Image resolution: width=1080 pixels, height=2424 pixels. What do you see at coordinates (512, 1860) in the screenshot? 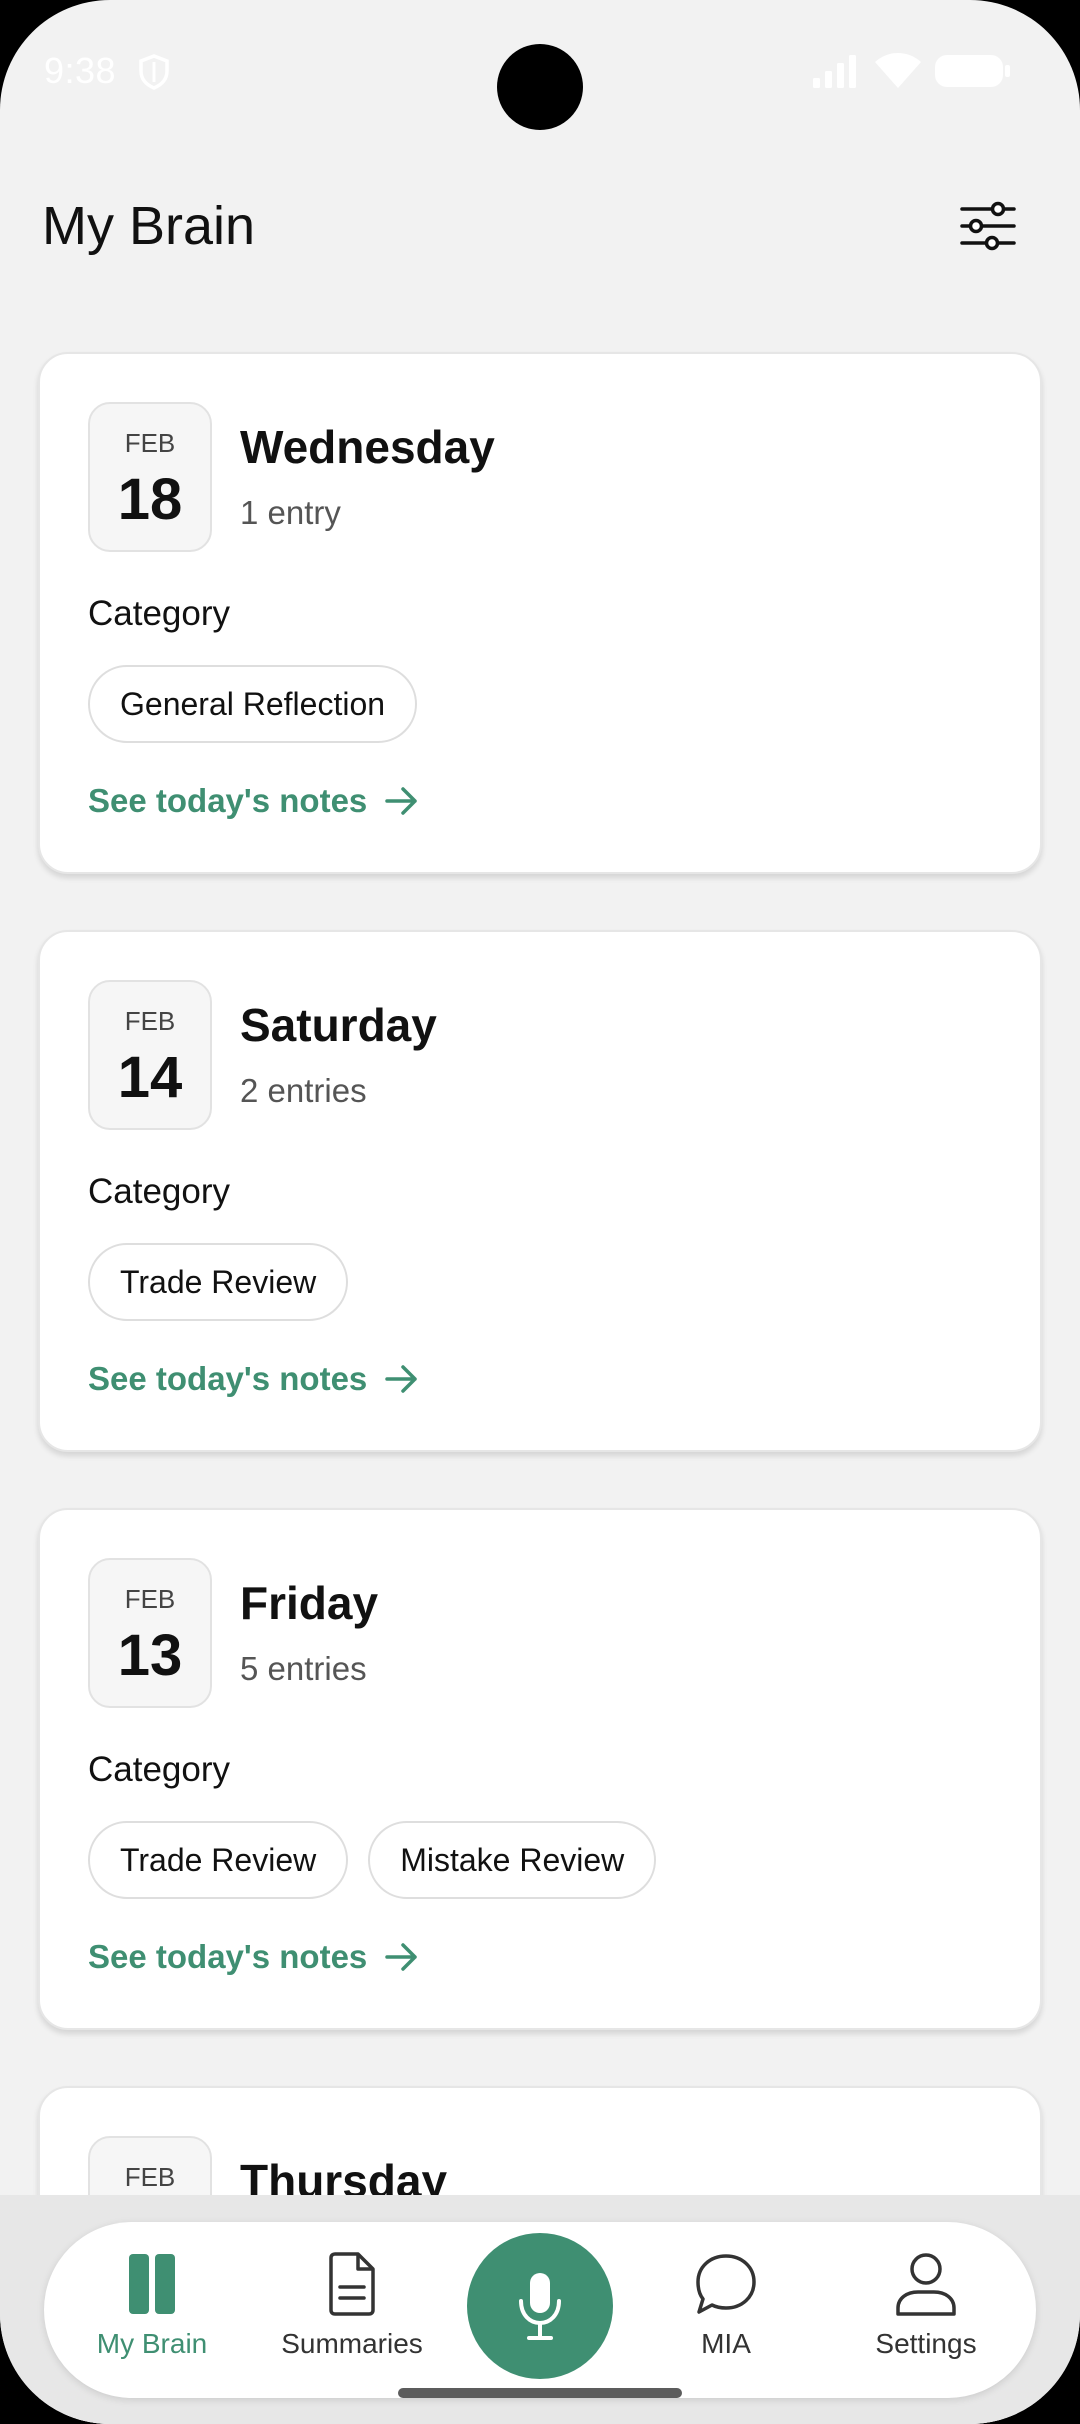
I see `category-chip: Mistake Review` at bounding box center [512, 1860].